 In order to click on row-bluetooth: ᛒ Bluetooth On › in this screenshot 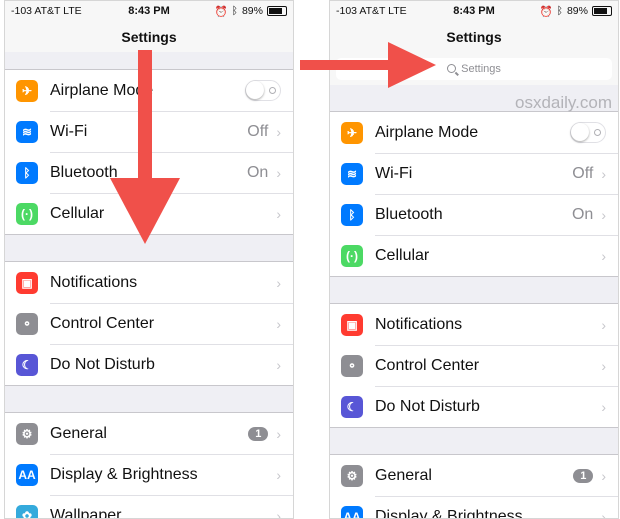, I will do `click(474, 214)`.